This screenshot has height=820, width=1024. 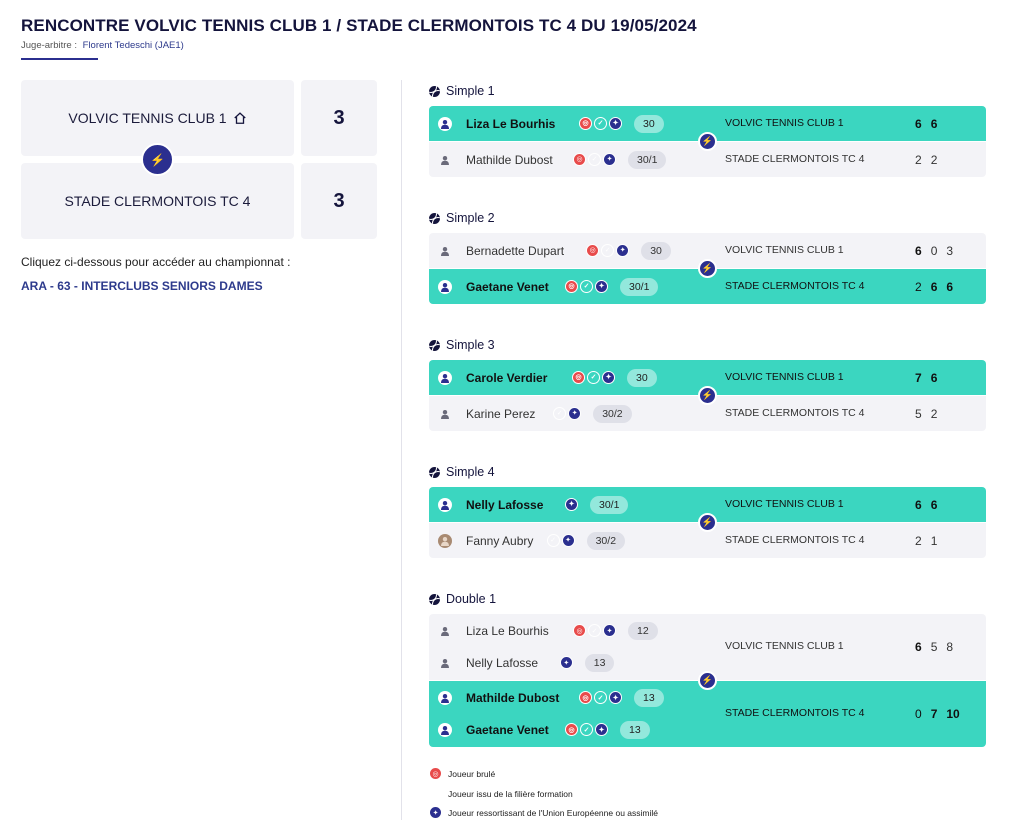 I want to click on player-ranking: 30/1, so click(x=647, y=159).